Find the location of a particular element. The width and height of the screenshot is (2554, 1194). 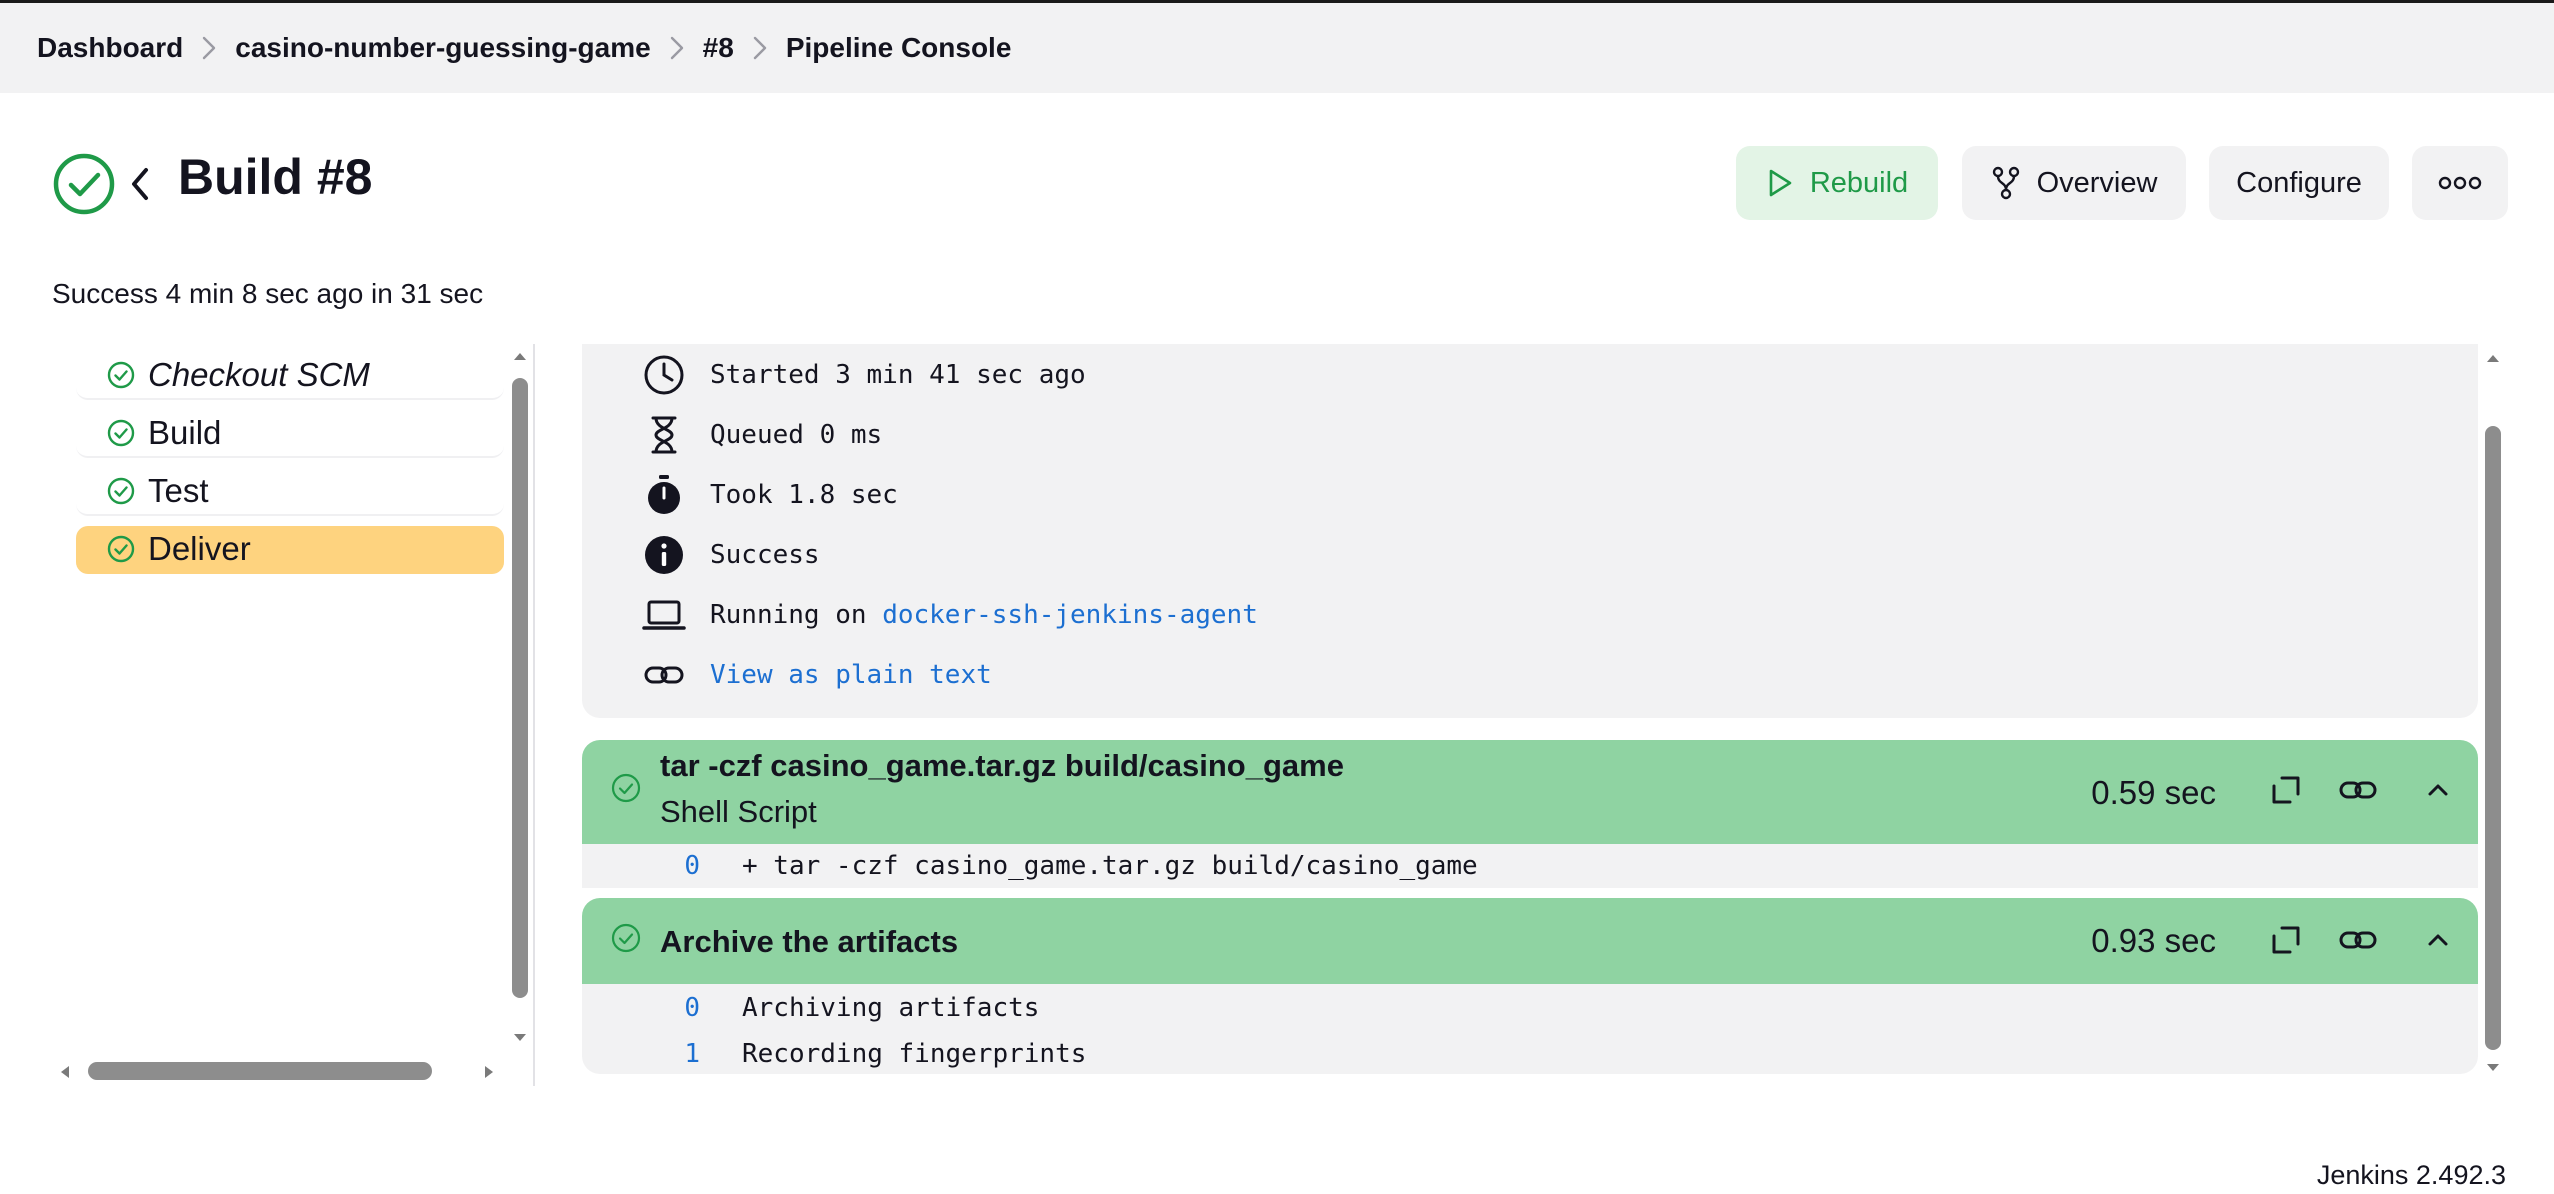

configure-button: Configure is located at coordinates (2299, 183).